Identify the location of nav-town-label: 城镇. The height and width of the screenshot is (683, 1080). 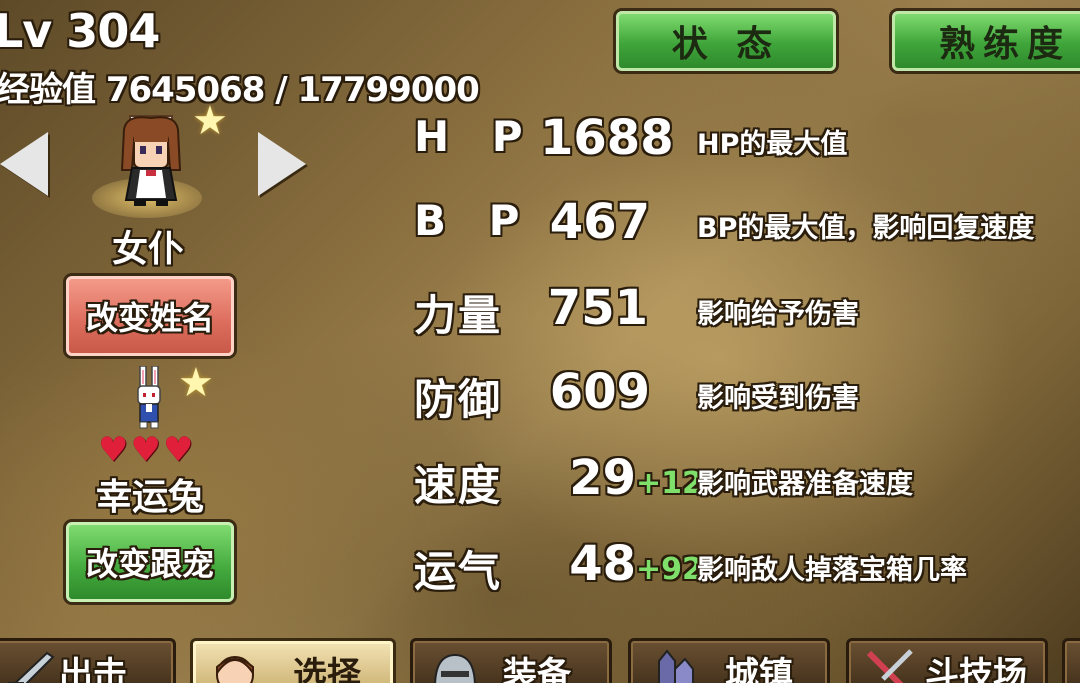
(759, 669).